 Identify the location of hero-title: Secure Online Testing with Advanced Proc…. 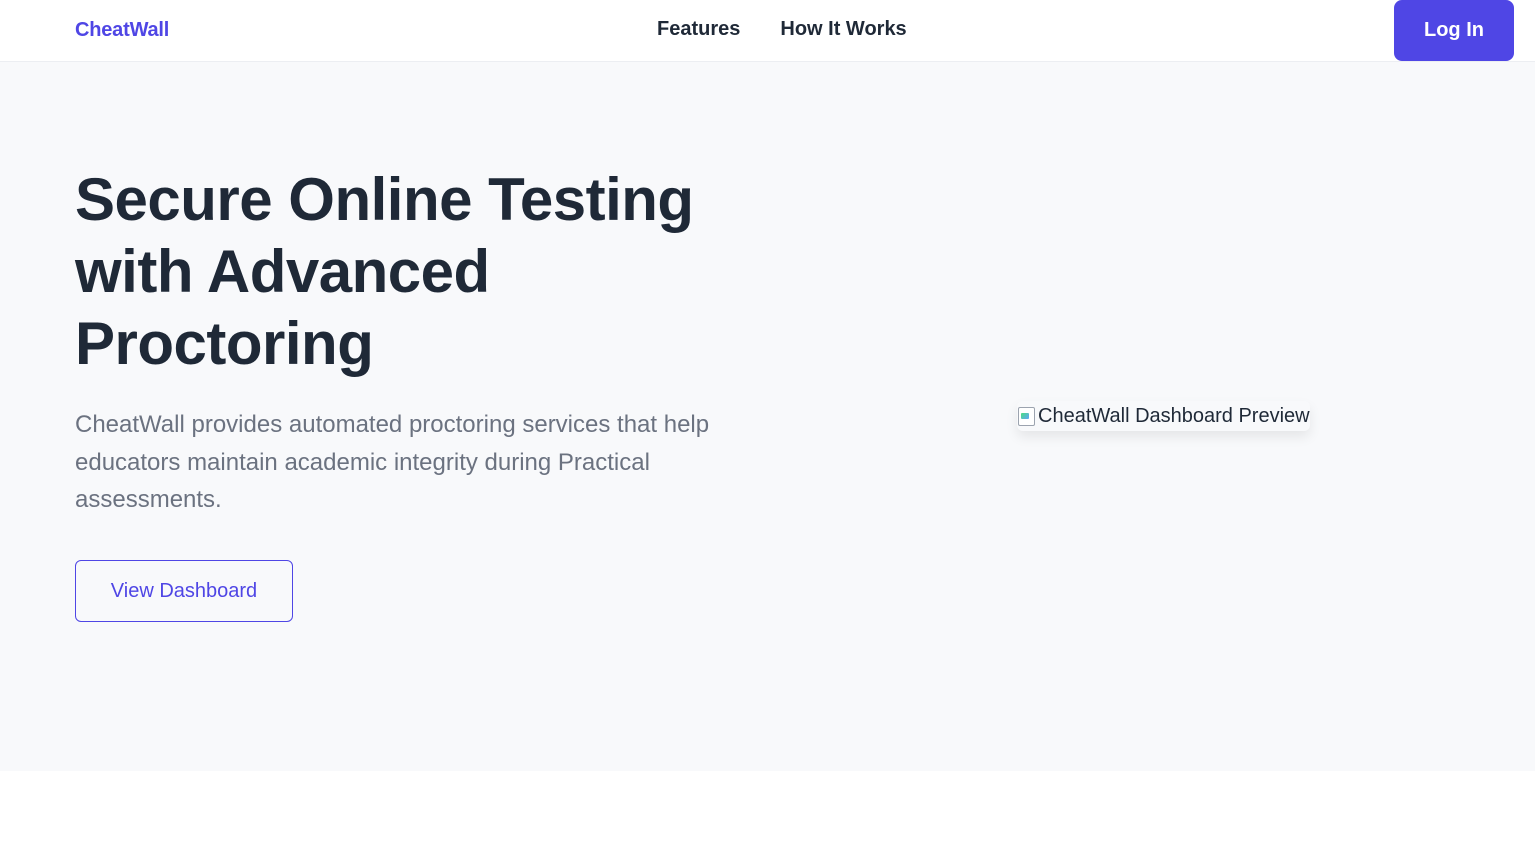
(384, 271).